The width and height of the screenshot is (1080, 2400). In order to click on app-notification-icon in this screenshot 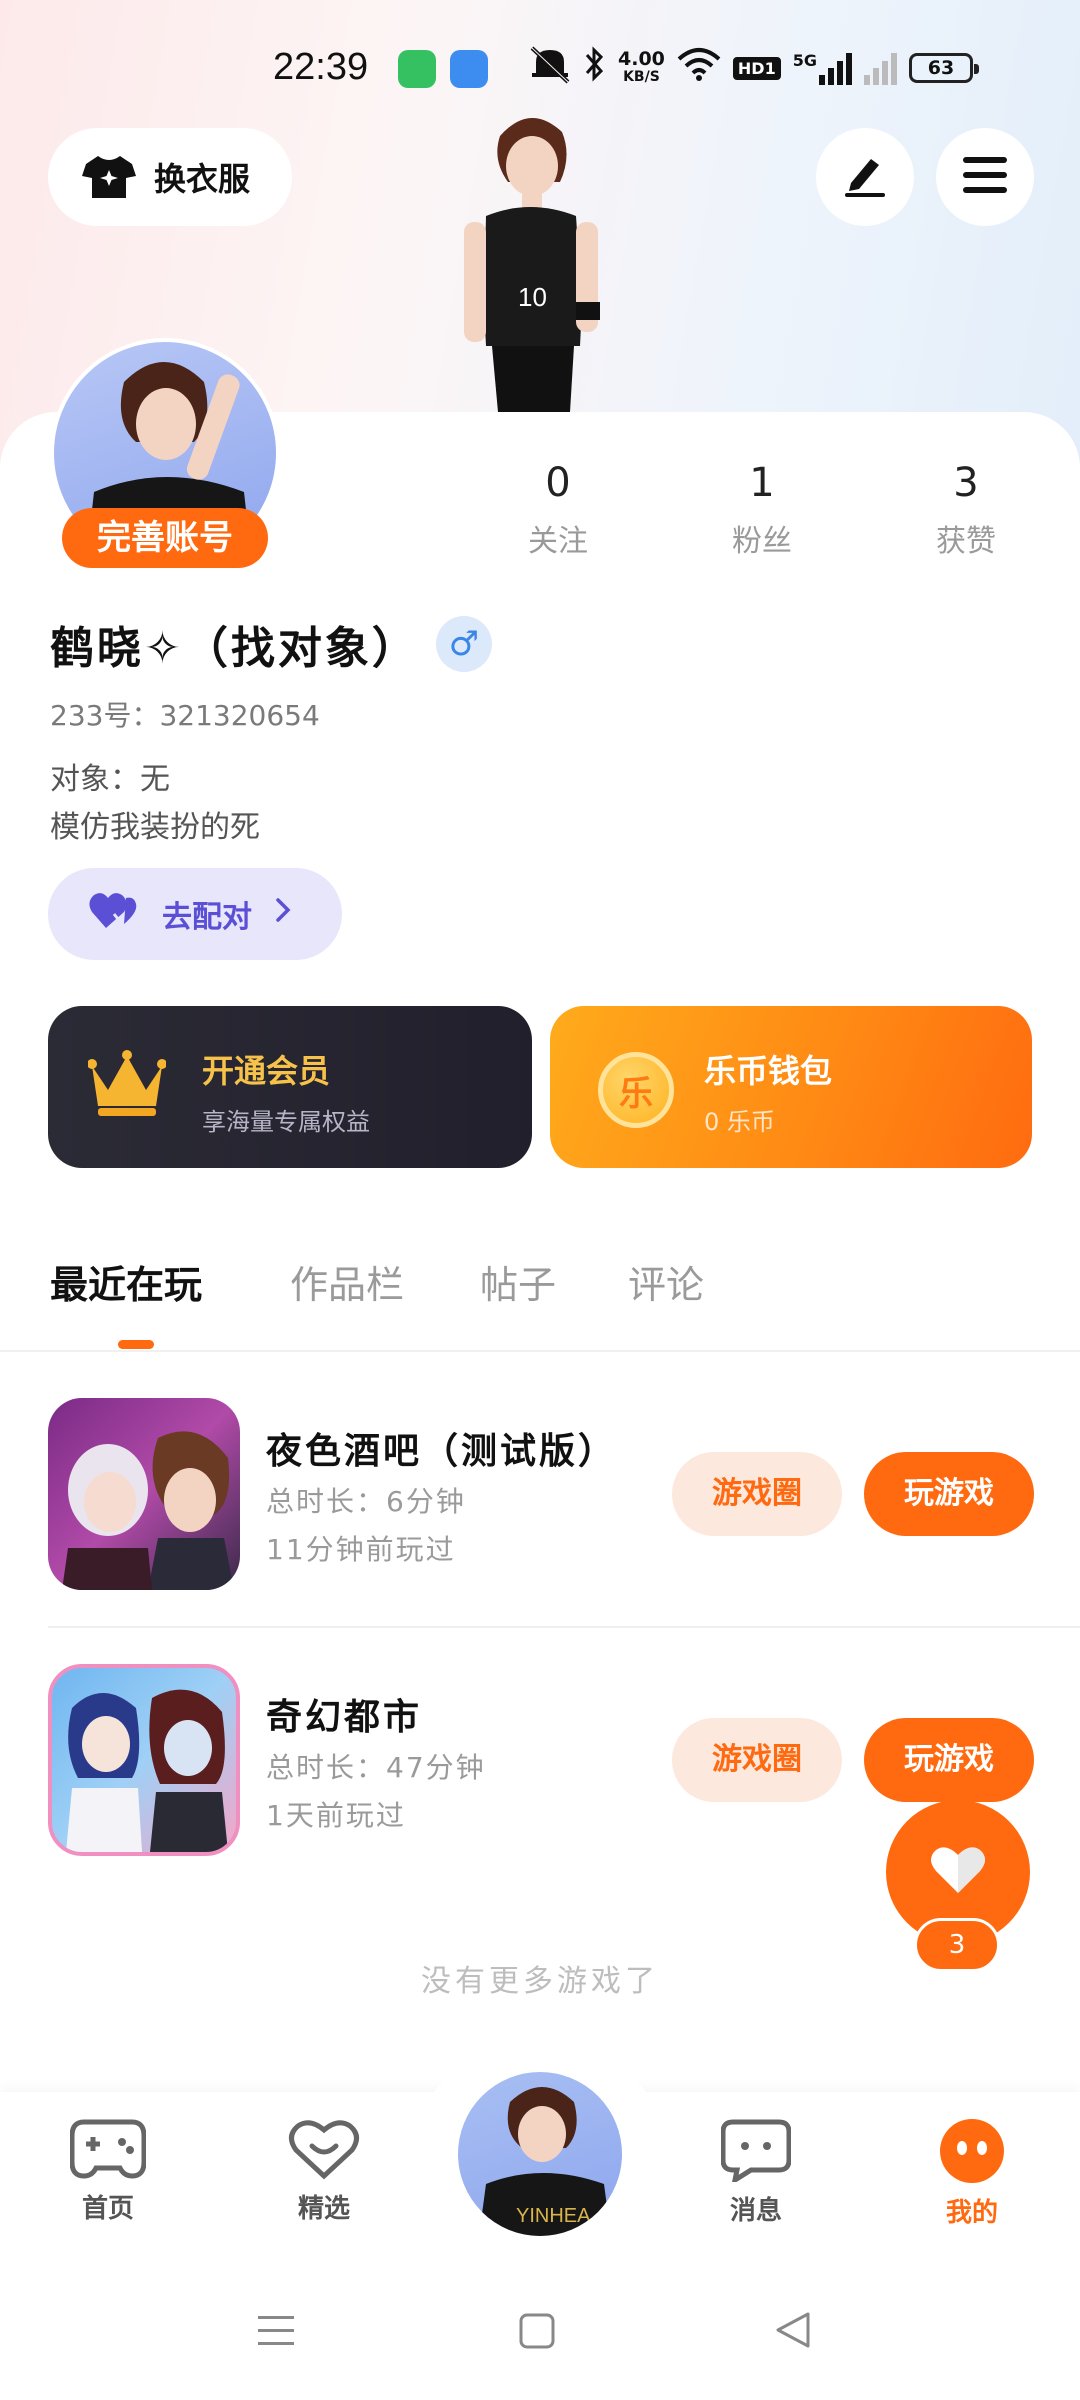, I will do `click(417, 69)`.